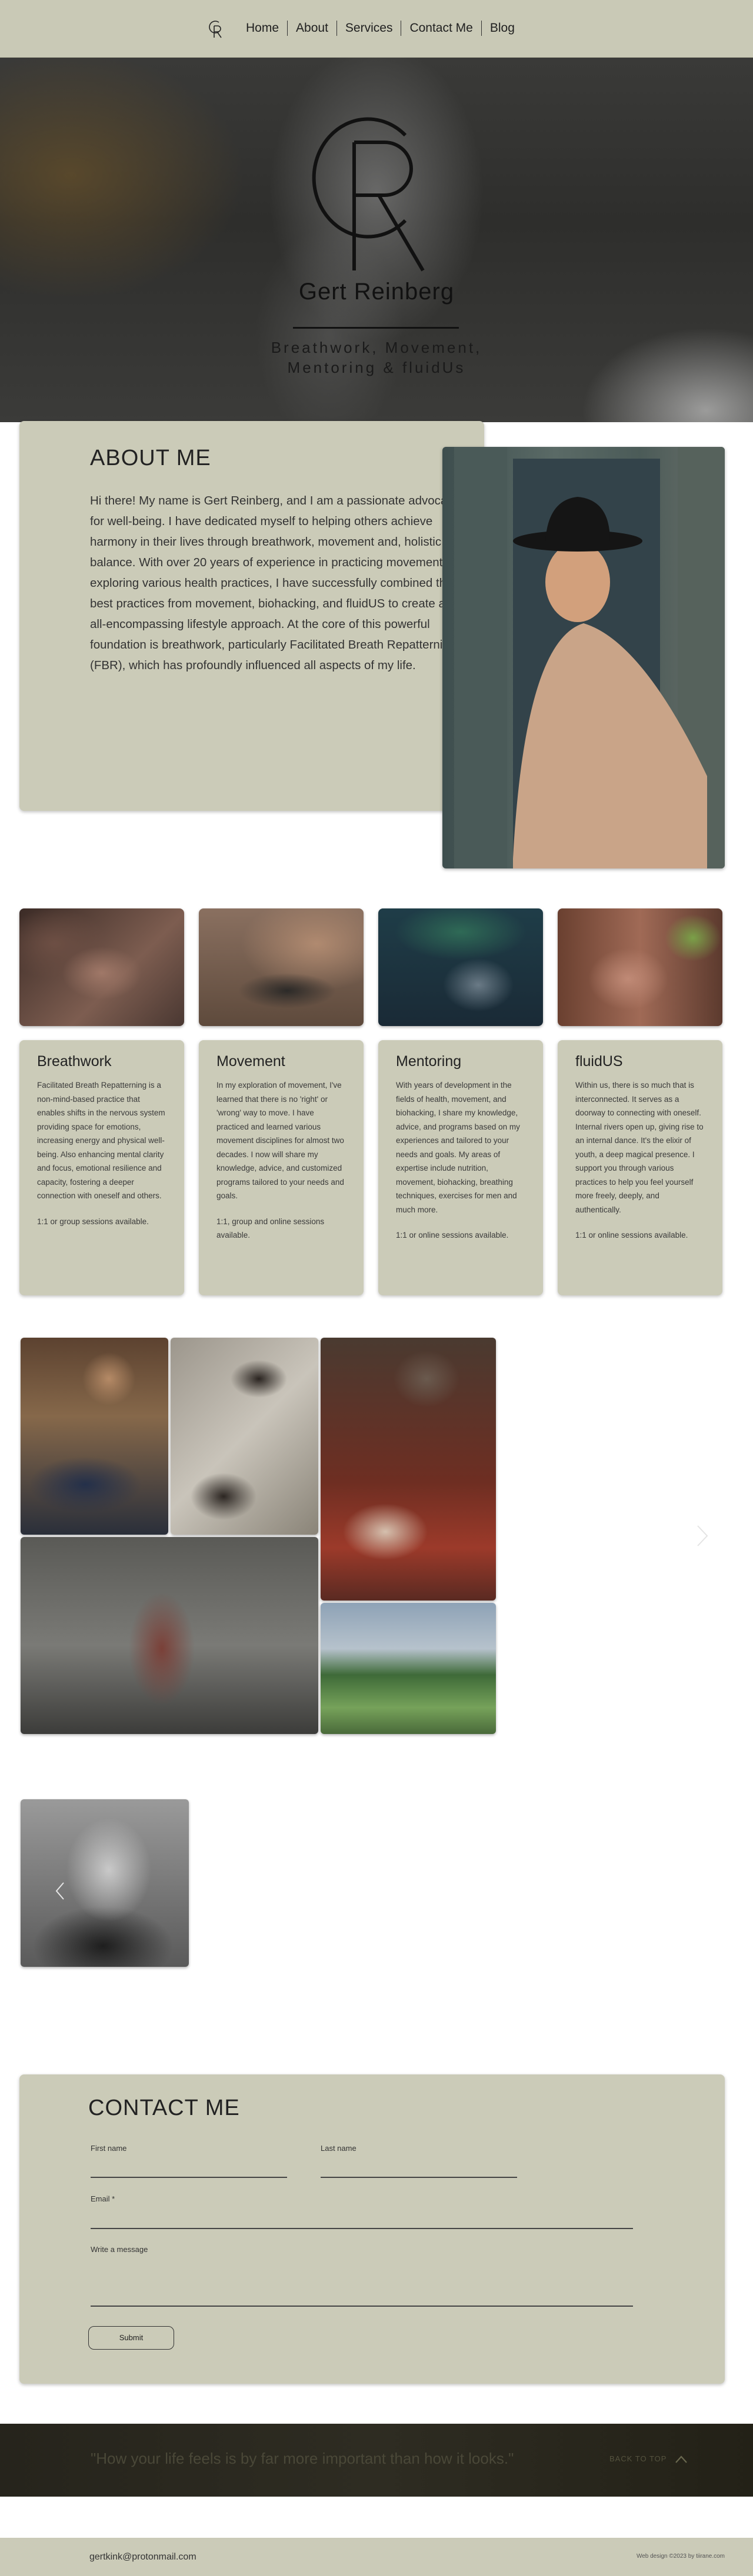 The image size is (753, 2576). Describe the element at coordinates (94, 1436) in the screenshot. I see `gallery-photo-breath-session` at that location.